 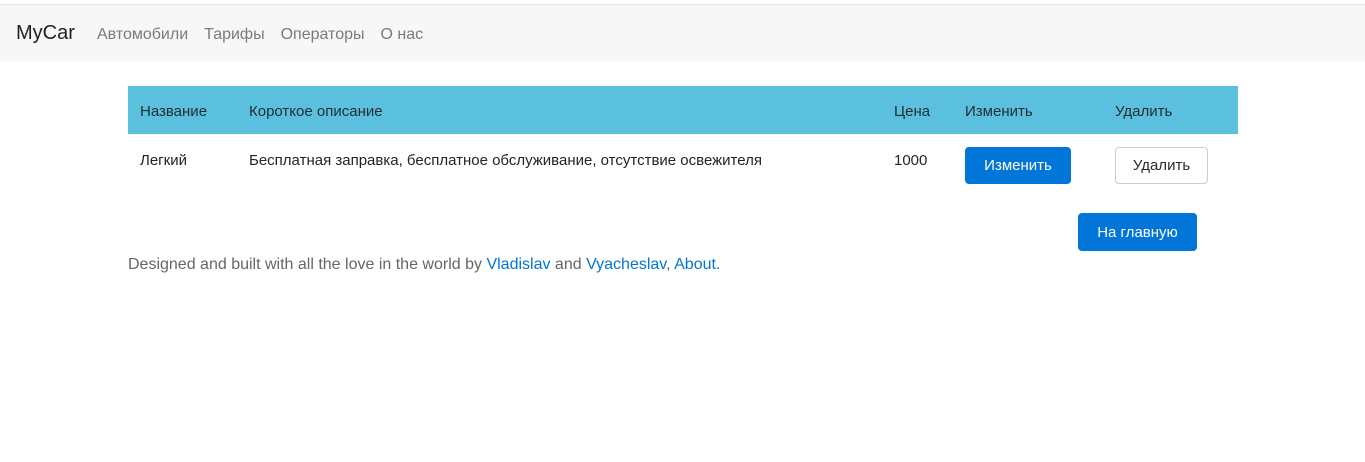 What do you see at coordinates (142, 35) in the screenshot?
I see `nav-link-cars: Автомобили` at bounding box center [142, 35].